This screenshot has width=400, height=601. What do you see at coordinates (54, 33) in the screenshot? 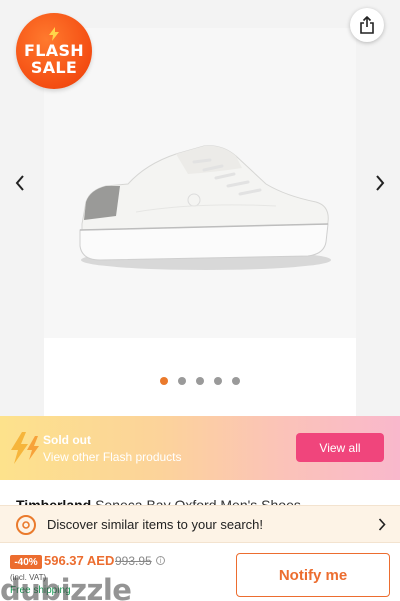
I see `bolt-icon` at bounding box center [54, 33].